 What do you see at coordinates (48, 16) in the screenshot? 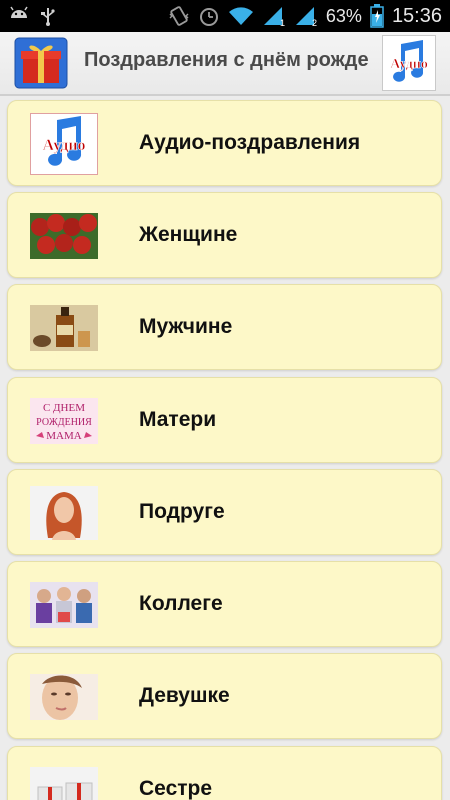
I see `usb-icon` at bounding box center [48, 16].